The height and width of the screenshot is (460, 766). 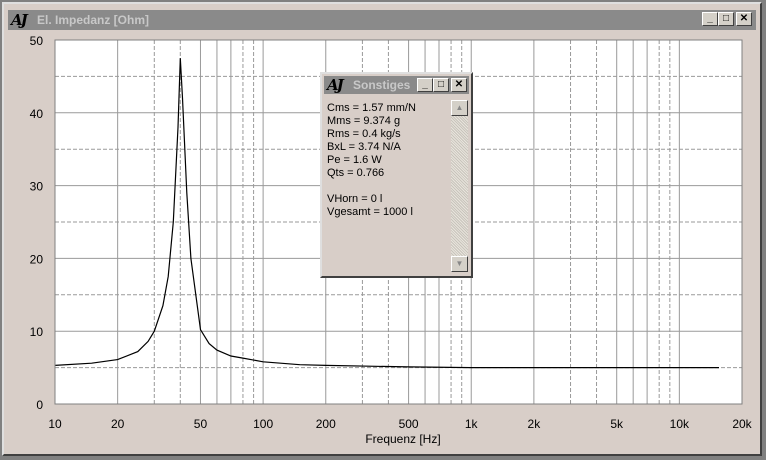 I want to click on y-tick-label: 40, so click(x=37, y=114).